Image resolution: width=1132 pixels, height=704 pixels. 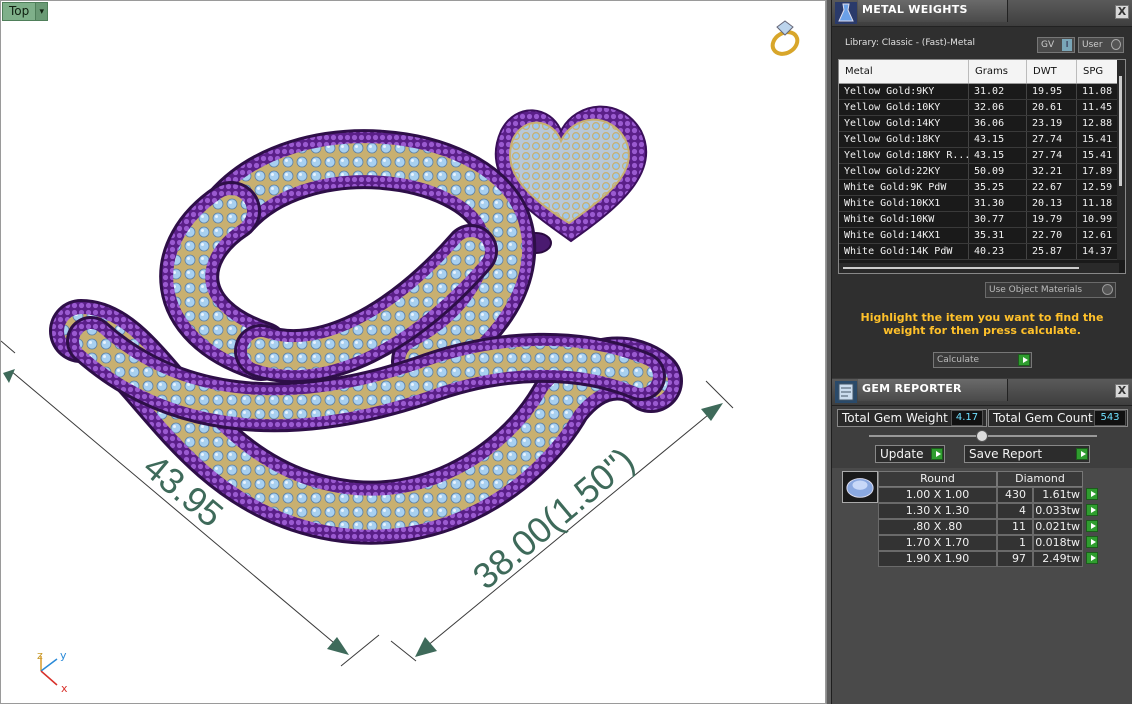 I want to click on column-header-grams: Grams, so click(x=998, y=71).